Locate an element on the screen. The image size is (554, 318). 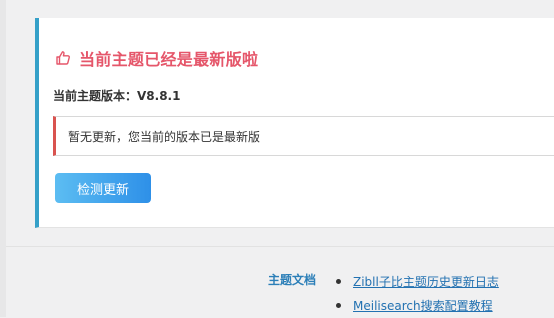
version-value: V8.8.1 is located at coordinates (159, 96).